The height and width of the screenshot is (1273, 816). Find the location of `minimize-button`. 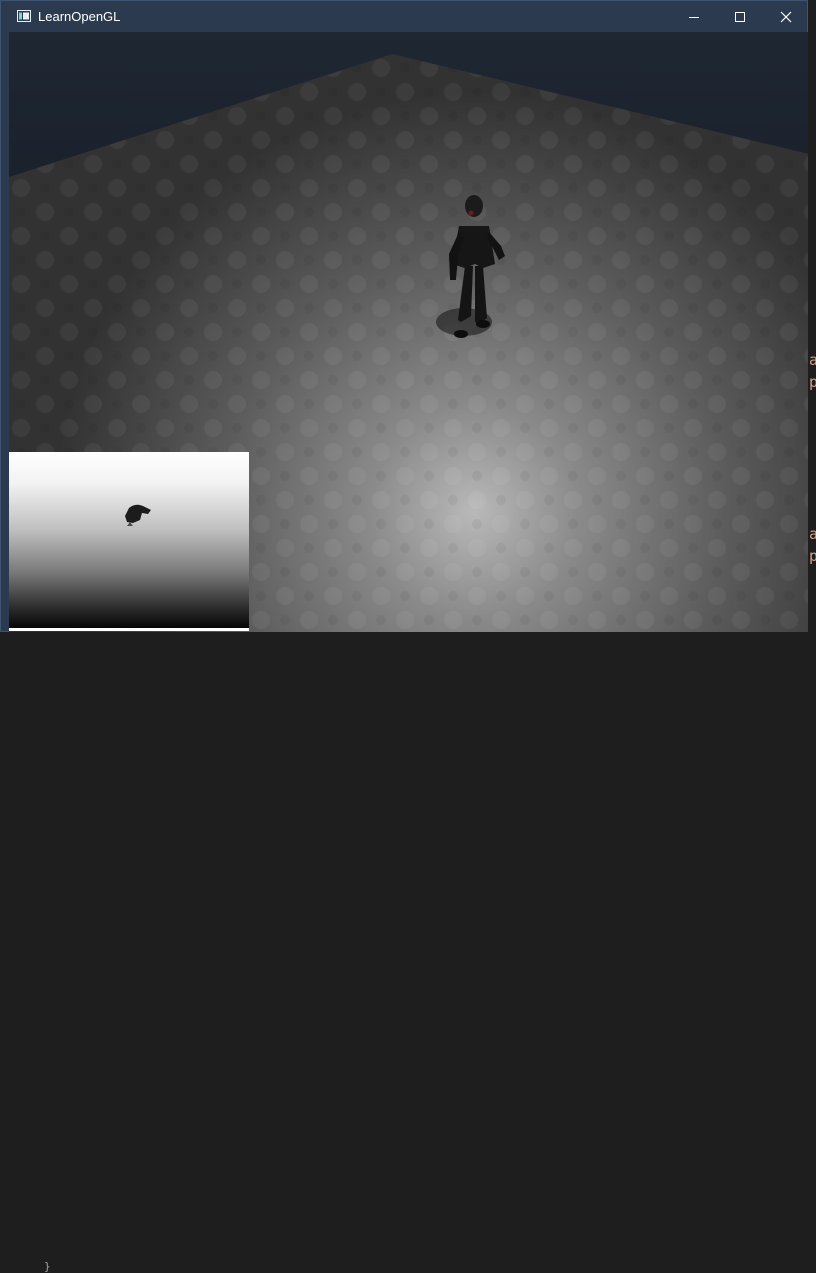

minimize-button is located at coordinates (694, 16).